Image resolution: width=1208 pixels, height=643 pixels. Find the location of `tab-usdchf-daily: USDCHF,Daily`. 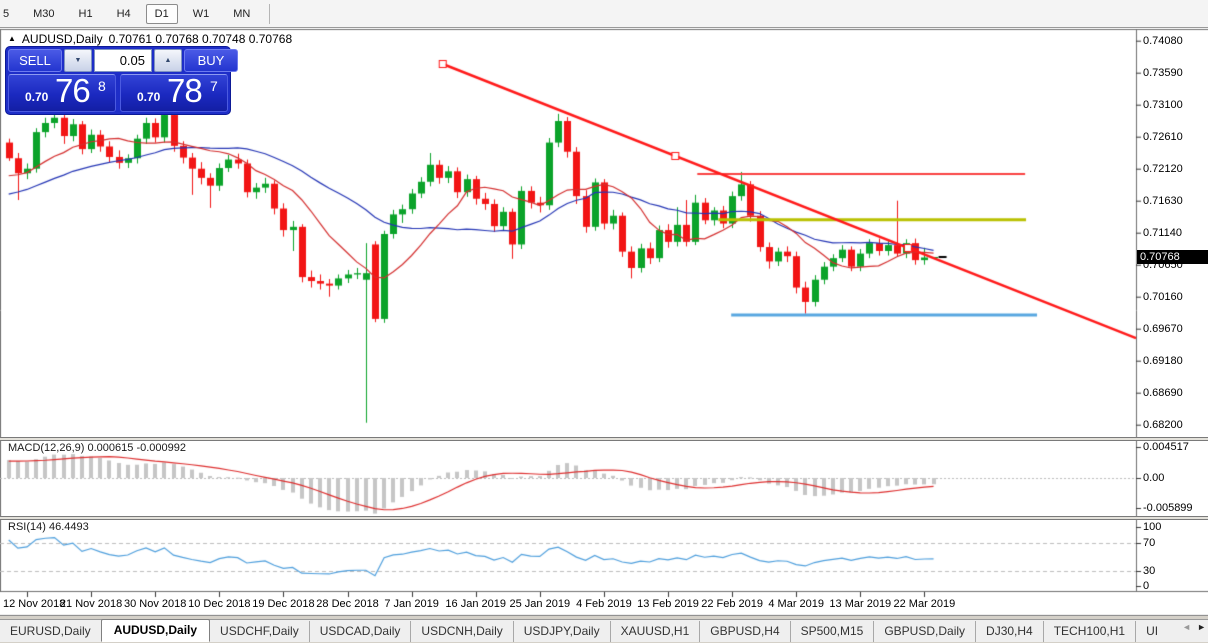

tab-usdchf-daily: USDCHF,Daily is located at coordinates (259, 631).